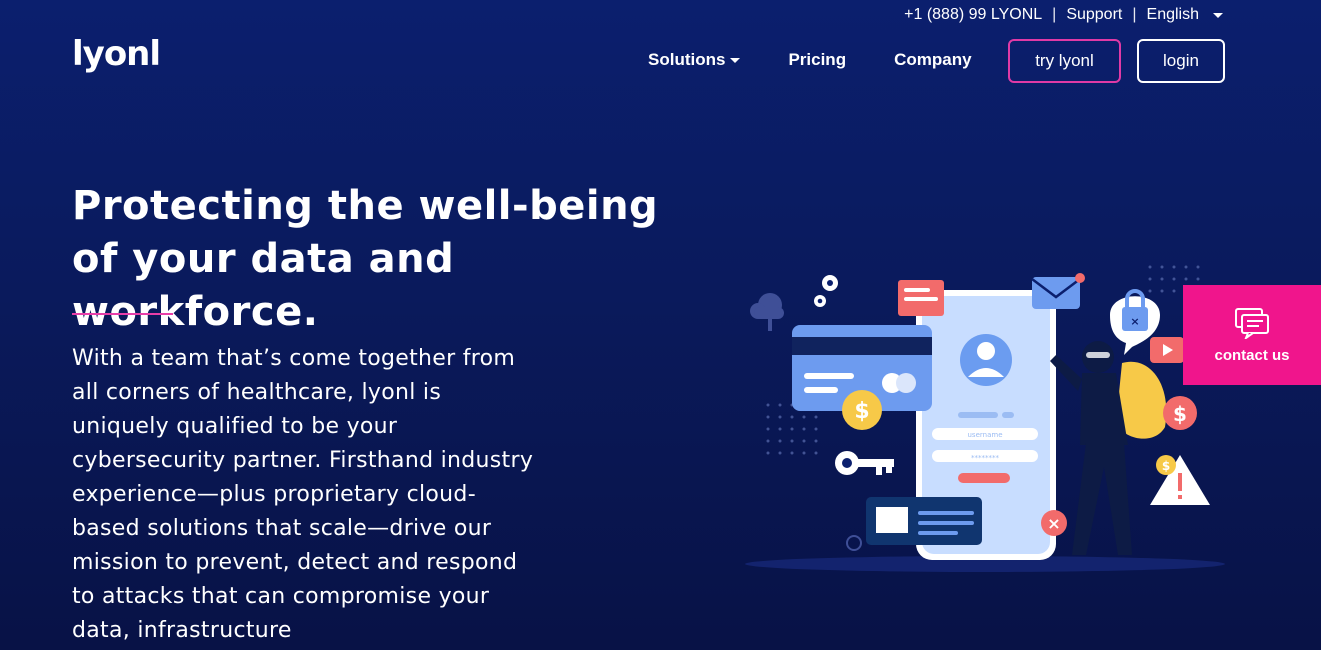 This screenshot has width=1321, height=650. I want to click on try-lyonl-button: try lyonl, so click(1064, 61).